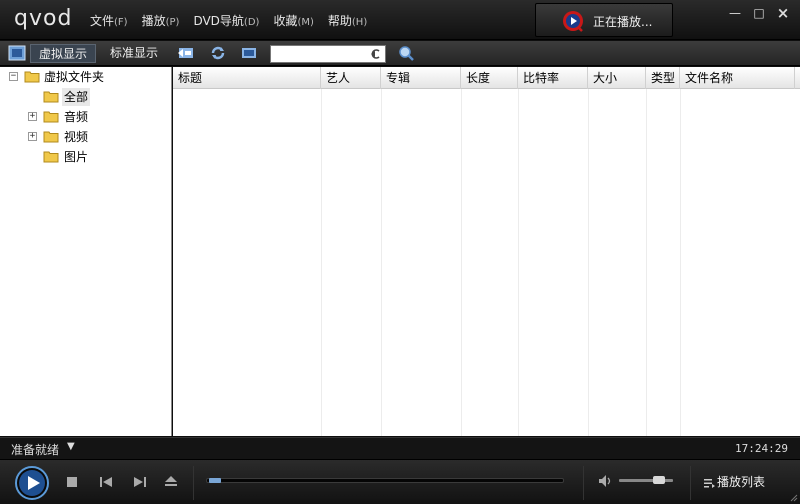 This screenshot has height=504, width=800. Describe the element at coordinates (76, 137) in the screenshot. I see `tree-label: 视频` at that location.